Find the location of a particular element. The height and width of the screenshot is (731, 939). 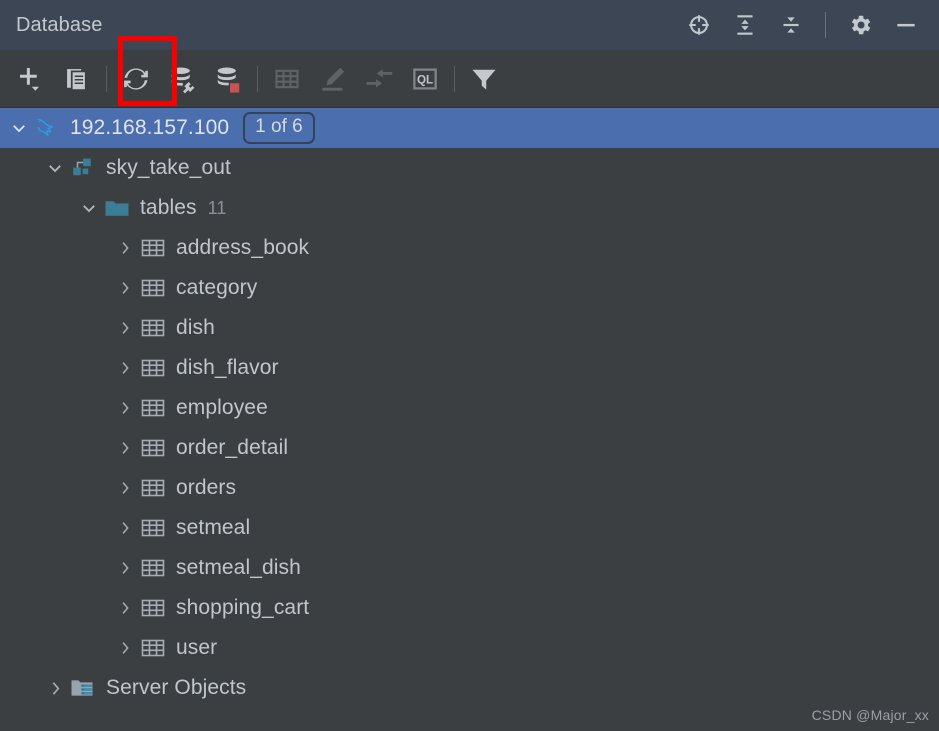

minimize-icon is located at coordinates (906, 25).